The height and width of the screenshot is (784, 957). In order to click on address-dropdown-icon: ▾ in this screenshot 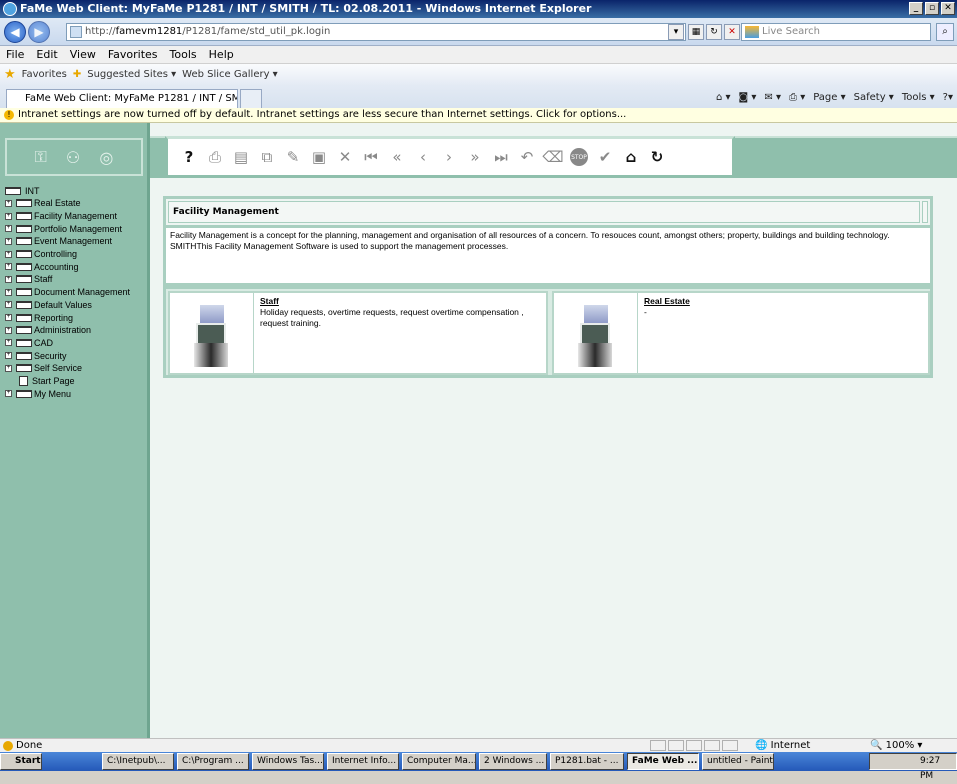, I will do `click(676, 32)`.